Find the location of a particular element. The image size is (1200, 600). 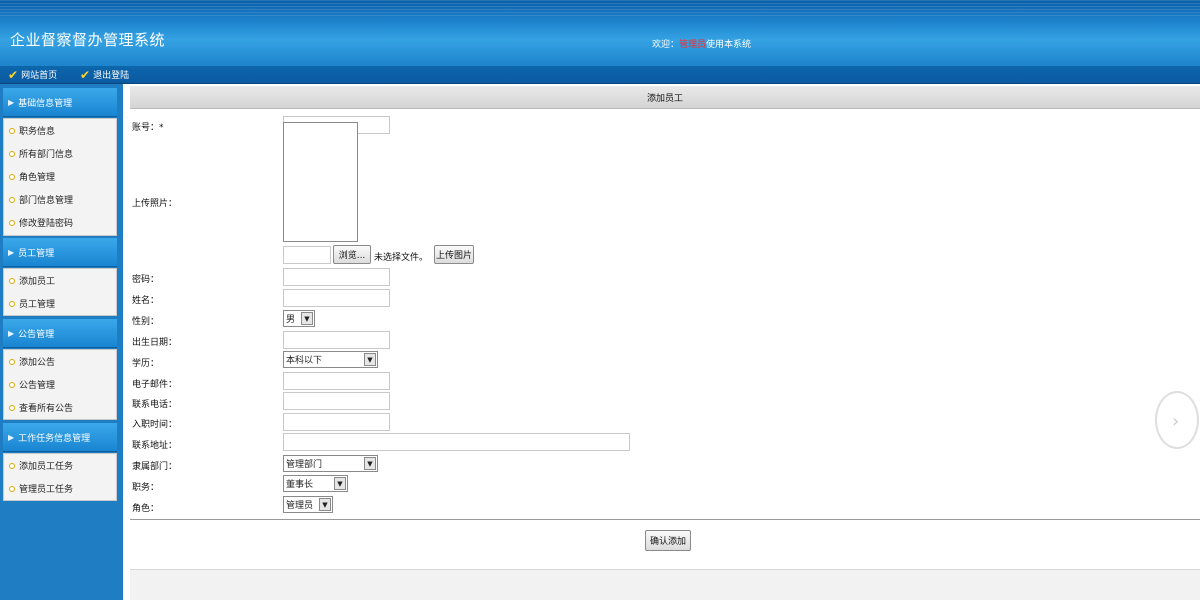

app-header: 企业督察督办管理系统 欢迎：管理员使用本系统 is located at coordinates (600, 33).